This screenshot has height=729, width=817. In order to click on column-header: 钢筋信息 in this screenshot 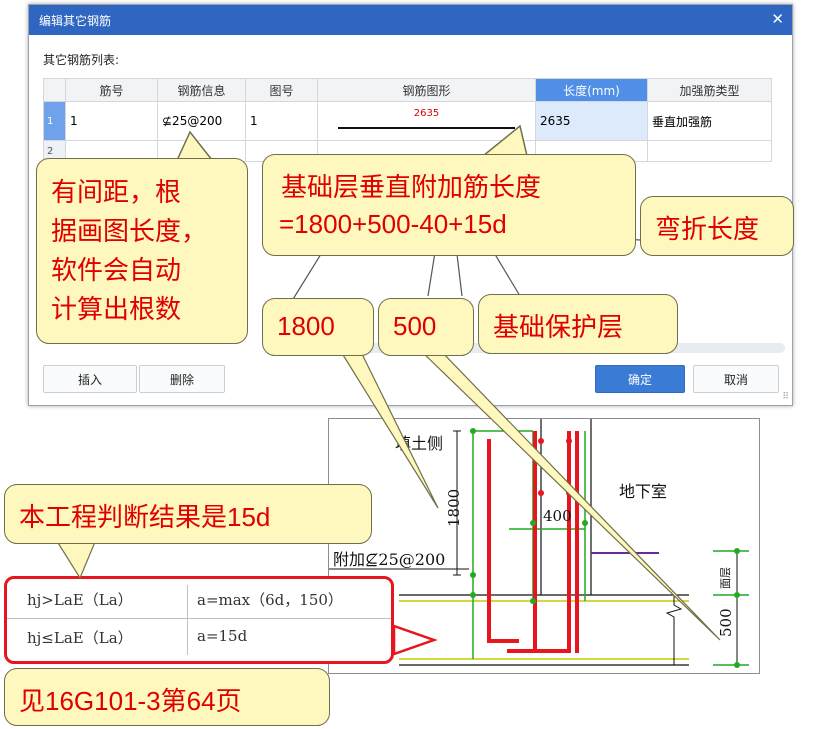, I will do `click(201, 90)`.